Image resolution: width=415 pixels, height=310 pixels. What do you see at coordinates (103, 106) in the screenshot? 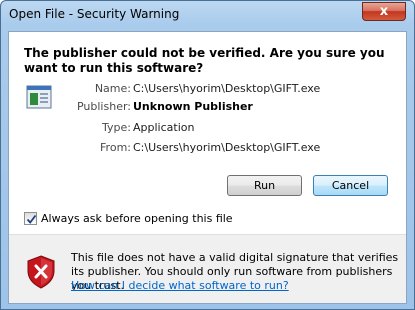
I see `publisher-label: Publisher:` at bounding box center [103, 106].